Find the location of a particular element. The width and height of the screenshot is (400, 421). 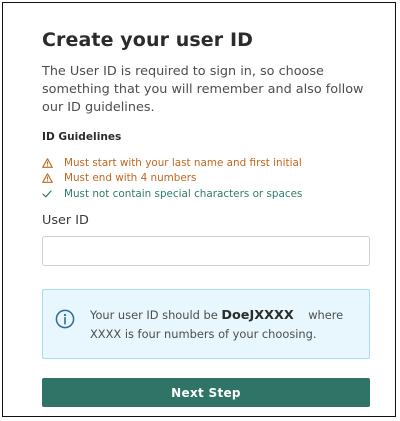

info-text-before: Your user ID should be is located at coordinates (154, 315).